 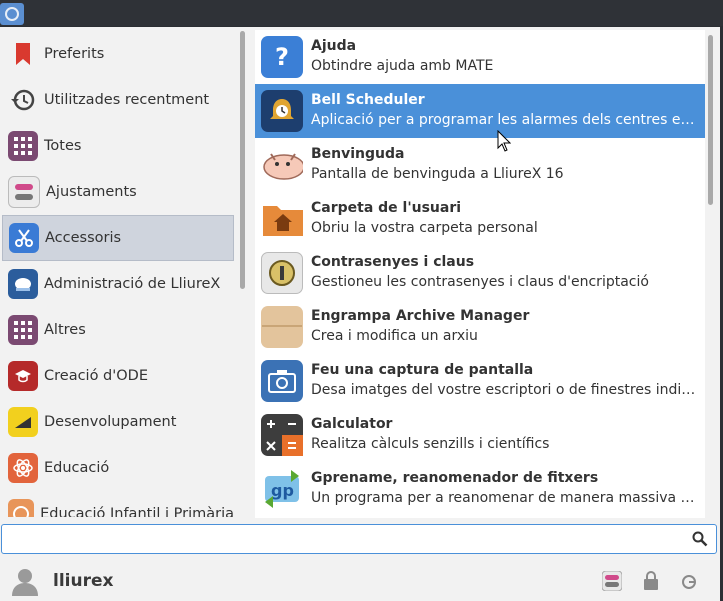 What do you see at coordinates (25, 581) in the screenshot?
I see `avatar` at bounding box center [25, 581].